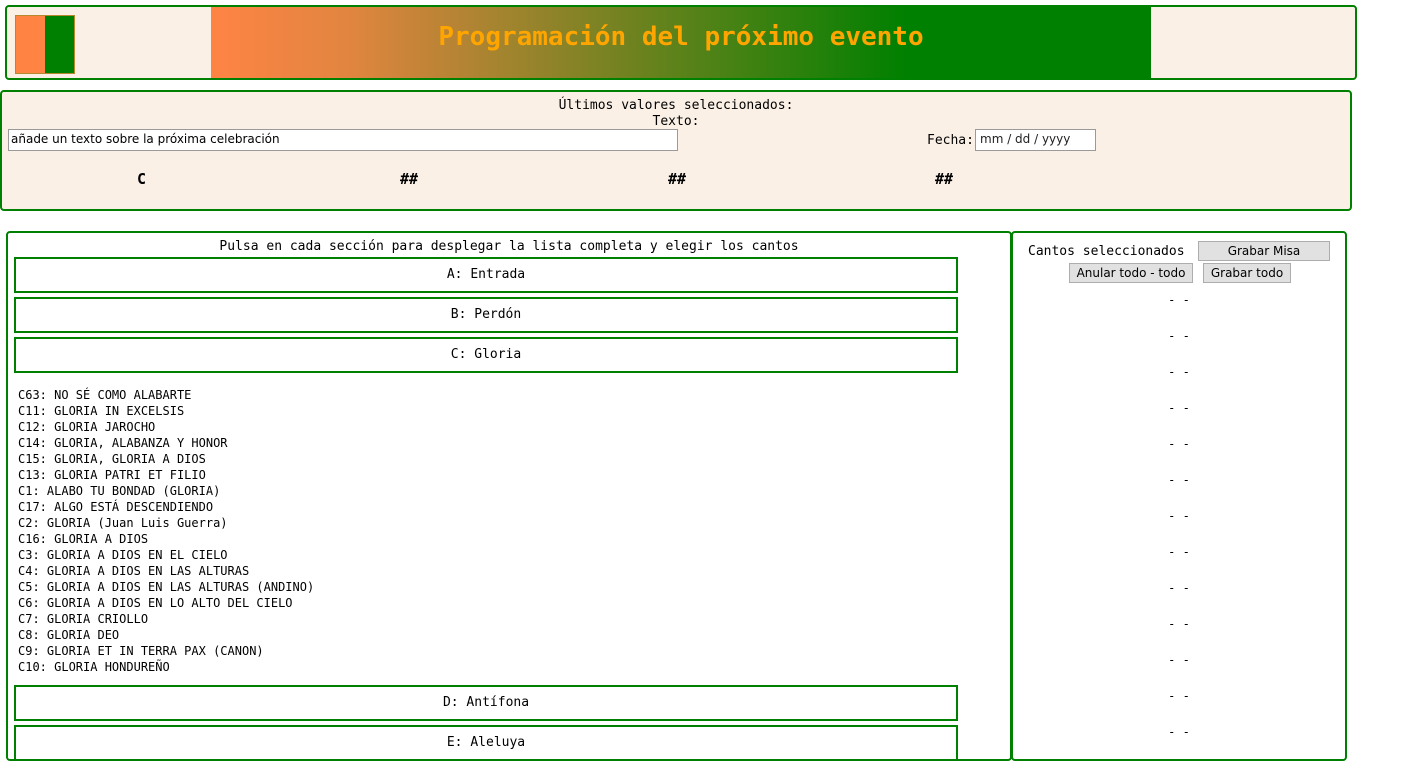 The image size is (1423, 761). I want to click on song-item: C17: ALGO ESTÁ DESCENDIENDO, so click(166, 507).